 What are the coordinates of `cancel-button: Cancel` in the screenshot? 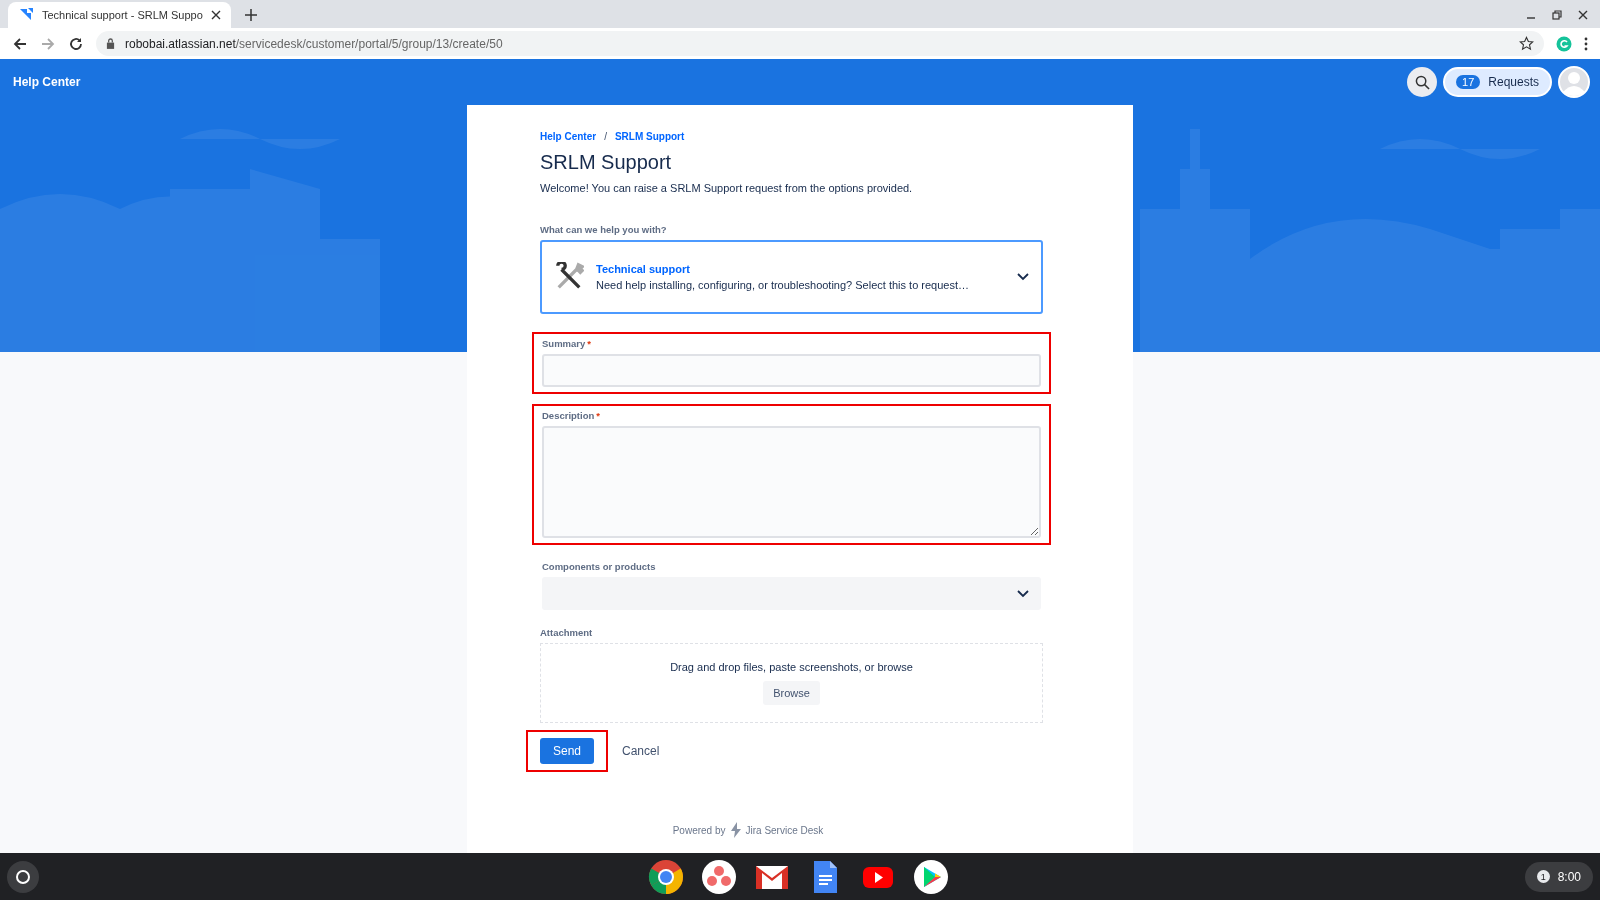 It's located at (641, 751).